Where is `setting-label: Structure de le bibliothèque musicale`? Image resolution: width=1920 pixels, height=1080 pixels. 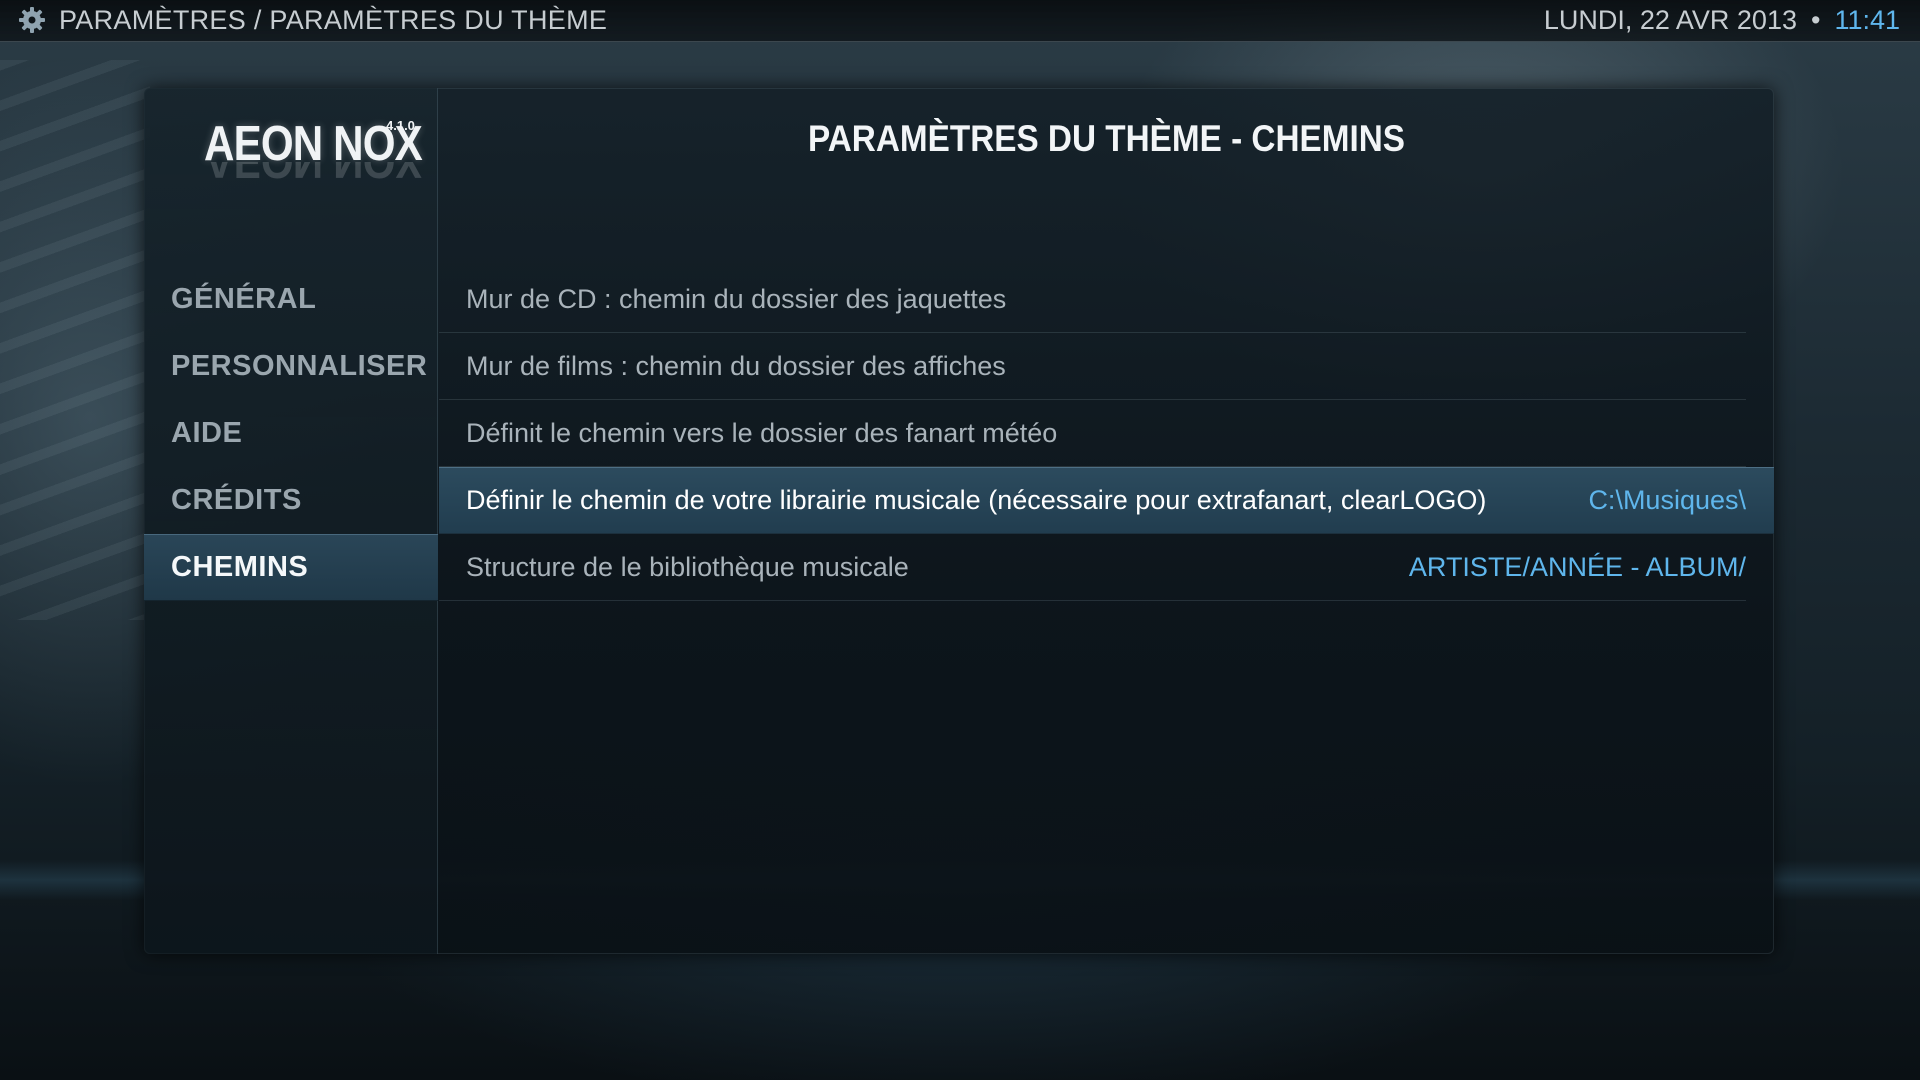 setting-label: Structure de le bibliothèque musicale is located at coordinates (687, 567).